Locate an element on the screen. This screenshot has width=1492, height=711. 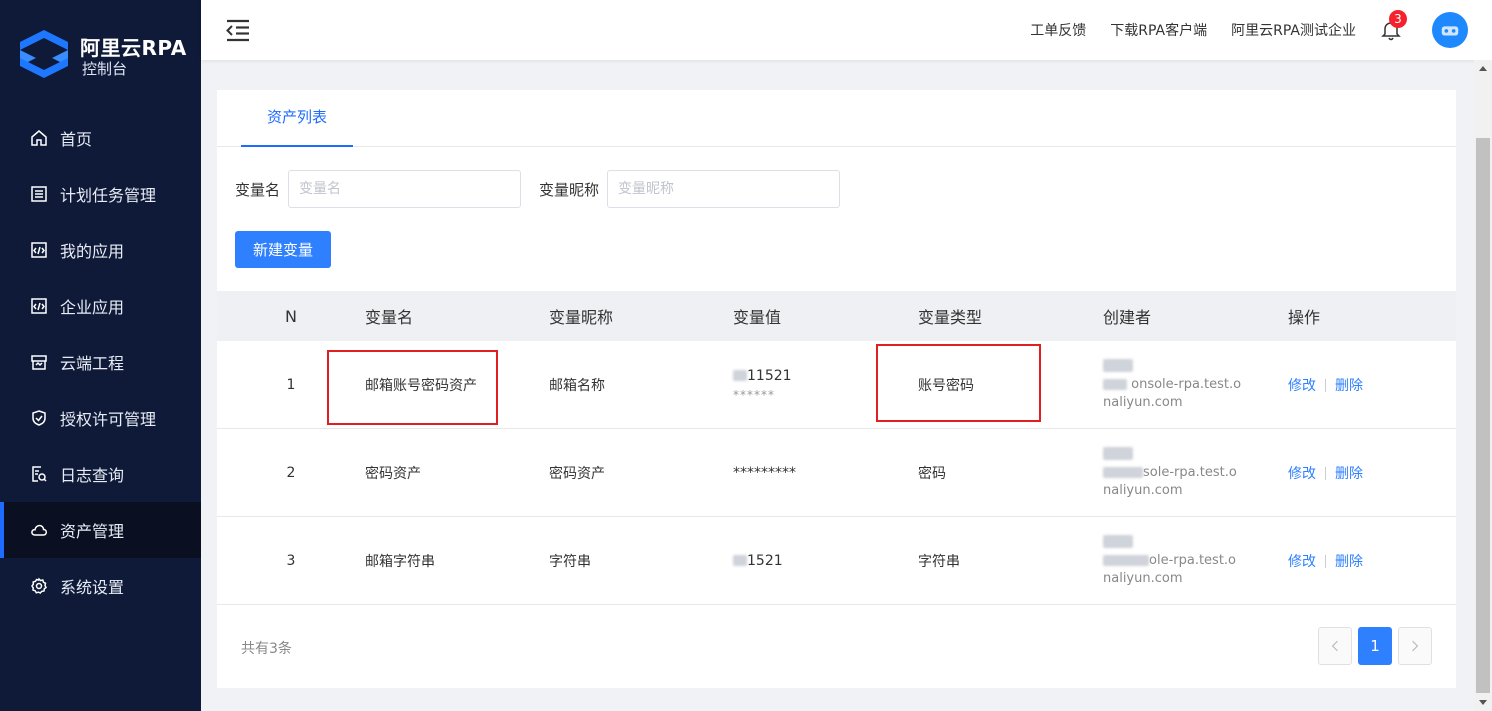
filter-bar: 变量名 变量昵称 is located at coordinates (546, 189).